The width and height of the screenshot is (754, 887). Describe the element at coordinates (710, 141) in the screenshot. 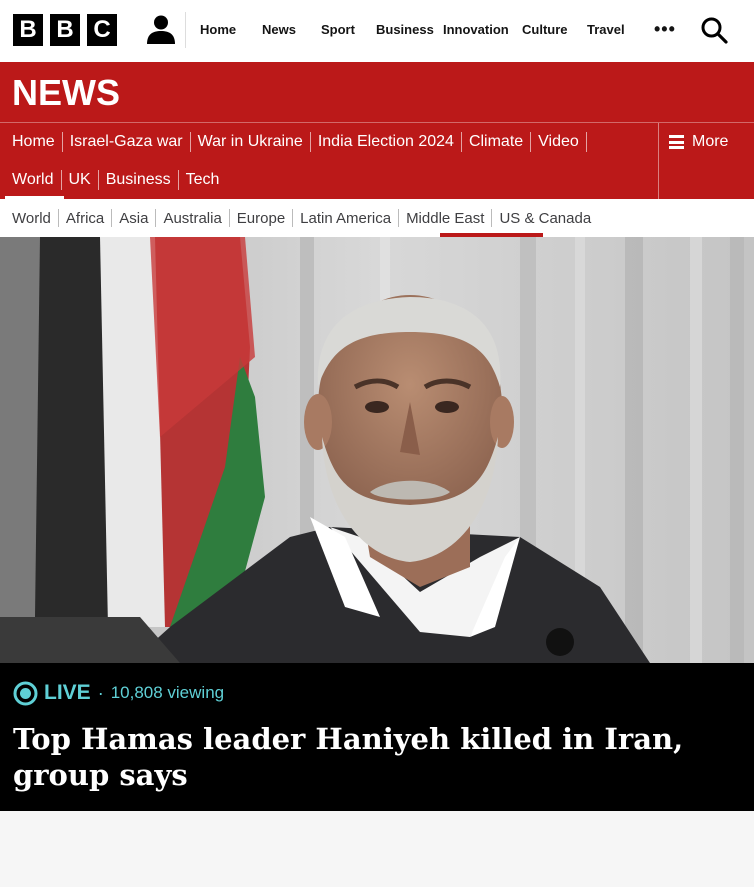

I see `more-nav-label: More` at that location.